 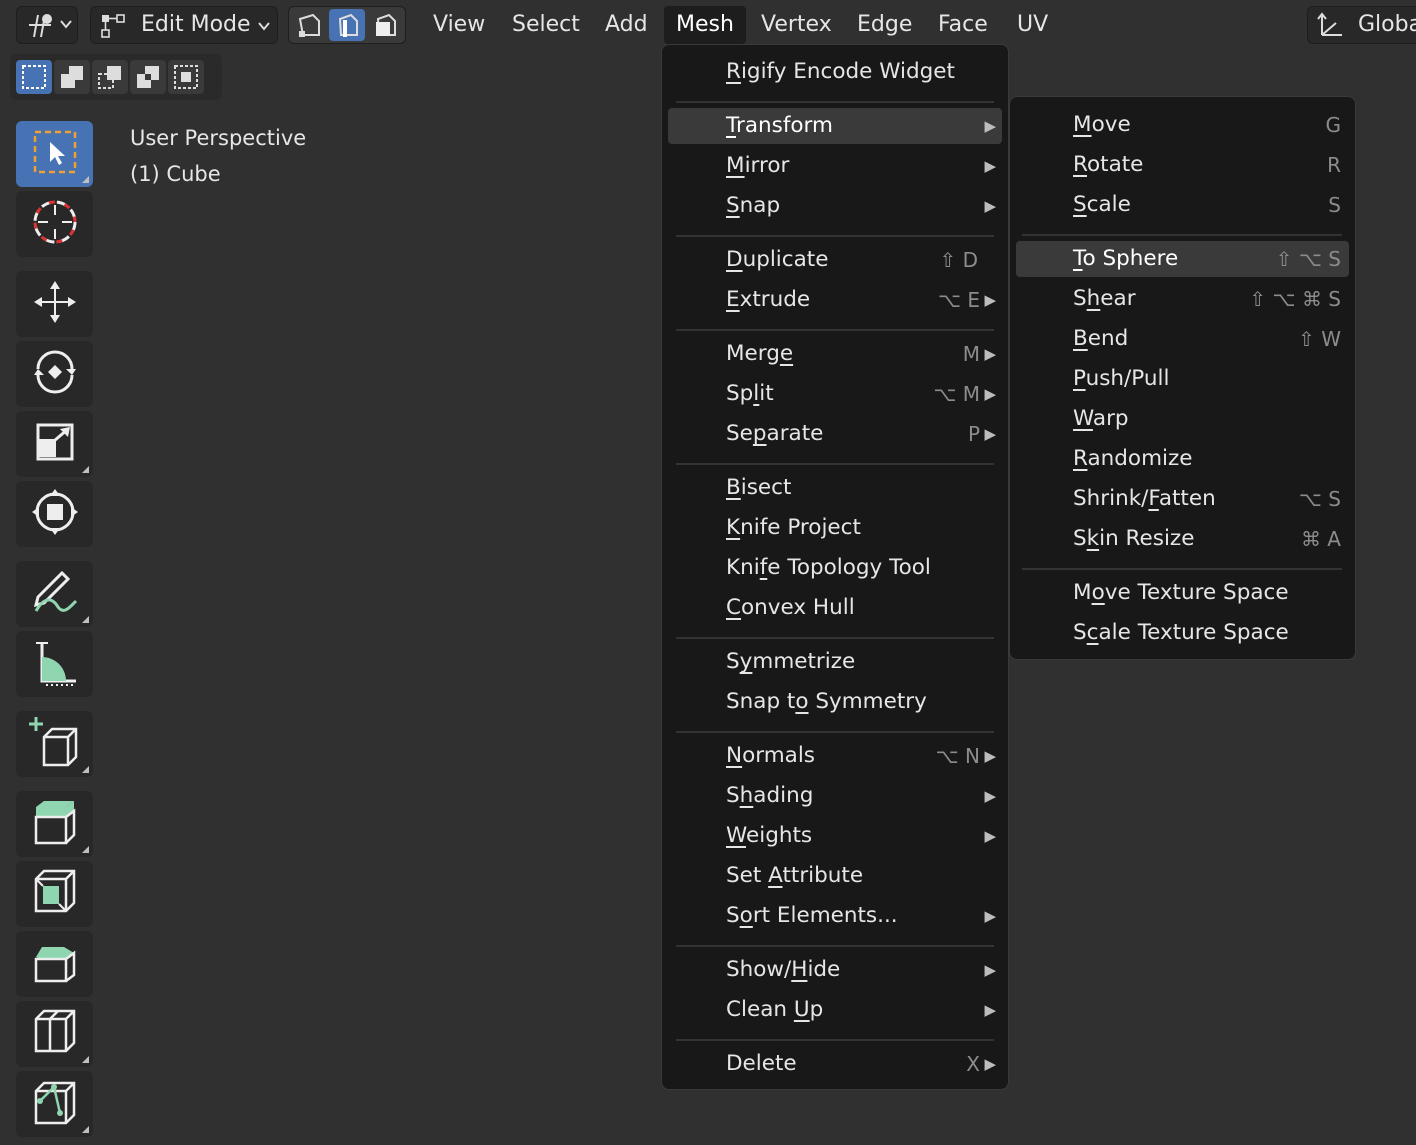 I want to click on menu-item-move: Move G, so click(x=1182, y=125).